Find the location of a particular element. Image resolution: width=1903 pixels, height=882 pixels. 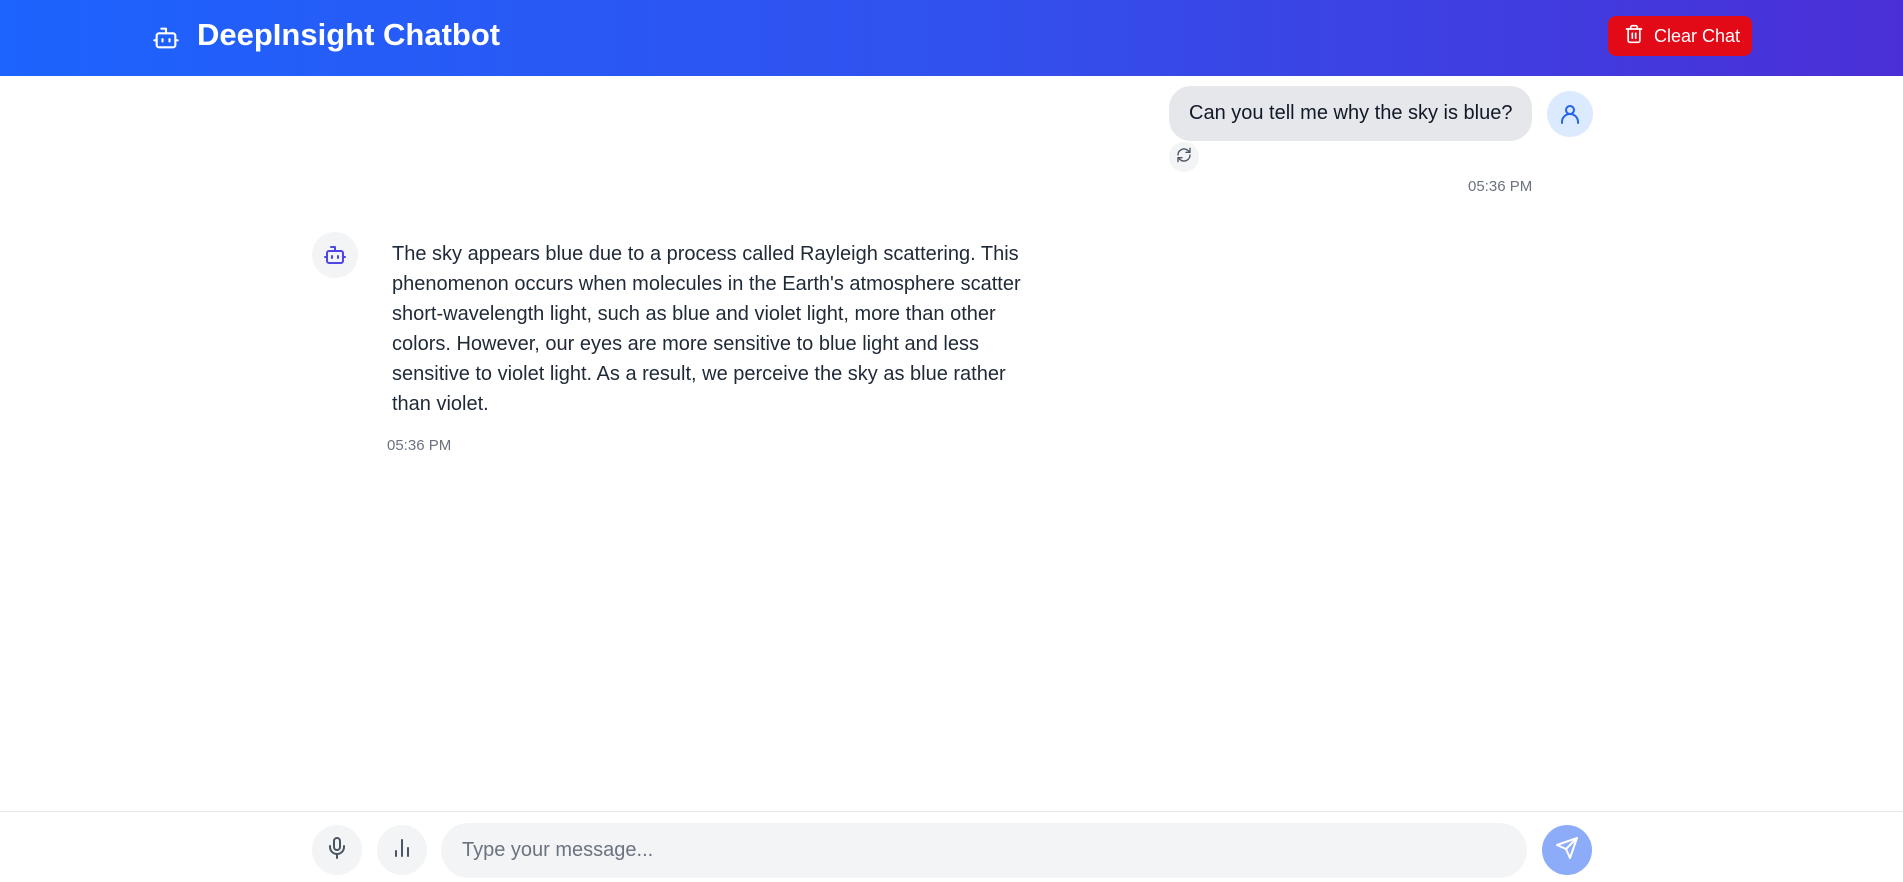

send-button is located at coordinates (1567, 850).